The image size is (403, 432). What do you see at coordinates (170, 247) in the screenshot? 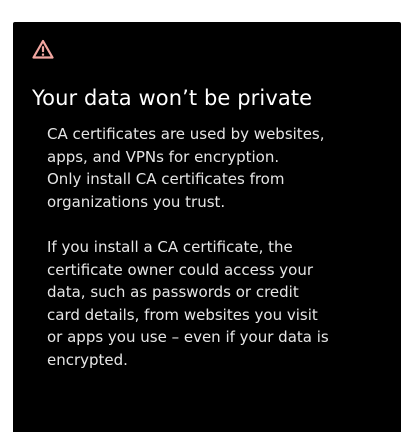
I see `message-line: If you install a CA certificate, the` at bounding box center [170, 247].